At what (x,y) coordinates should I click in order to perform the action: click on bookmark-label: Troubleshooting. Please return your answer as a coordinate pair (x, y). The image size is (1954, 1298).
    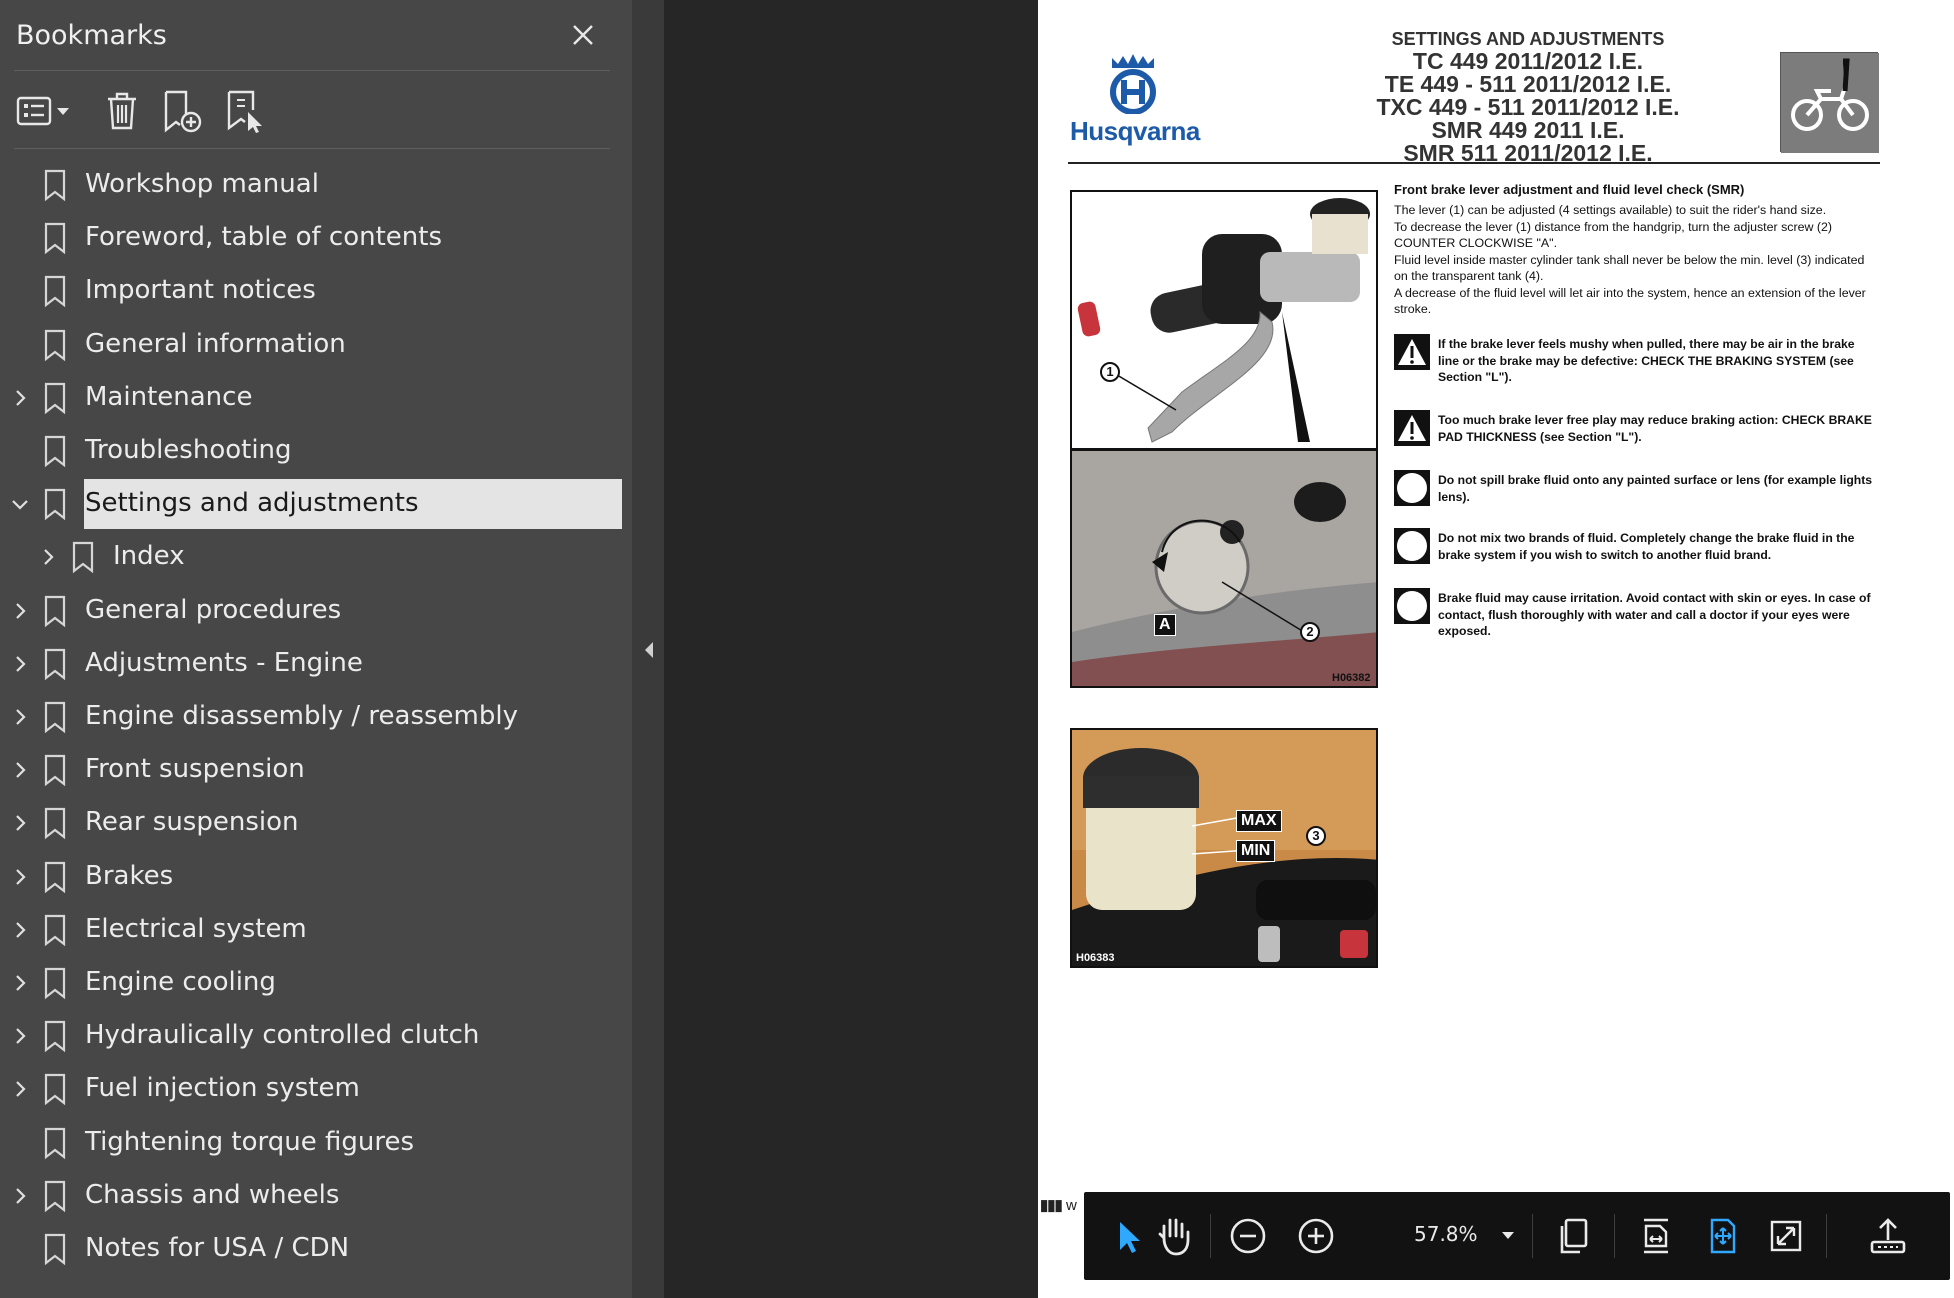
    Looking at the image, I should click on (188, 450).